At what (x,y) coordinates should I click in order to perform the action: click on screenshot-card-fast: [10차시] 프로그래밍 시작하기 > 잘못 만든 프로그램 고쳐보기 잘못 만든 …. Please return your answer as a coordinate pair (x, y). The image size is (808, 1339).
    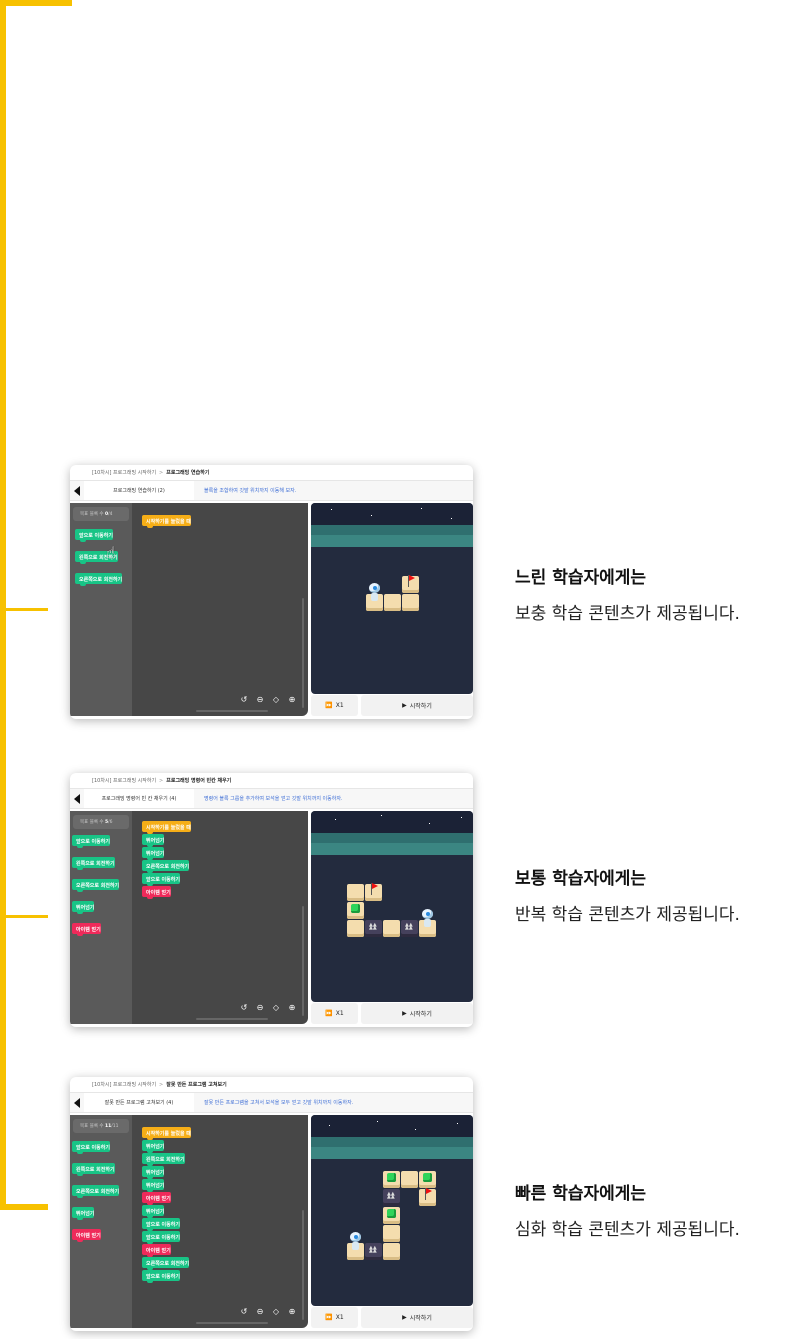
    Looking at the image, I should click on (271, 1204).